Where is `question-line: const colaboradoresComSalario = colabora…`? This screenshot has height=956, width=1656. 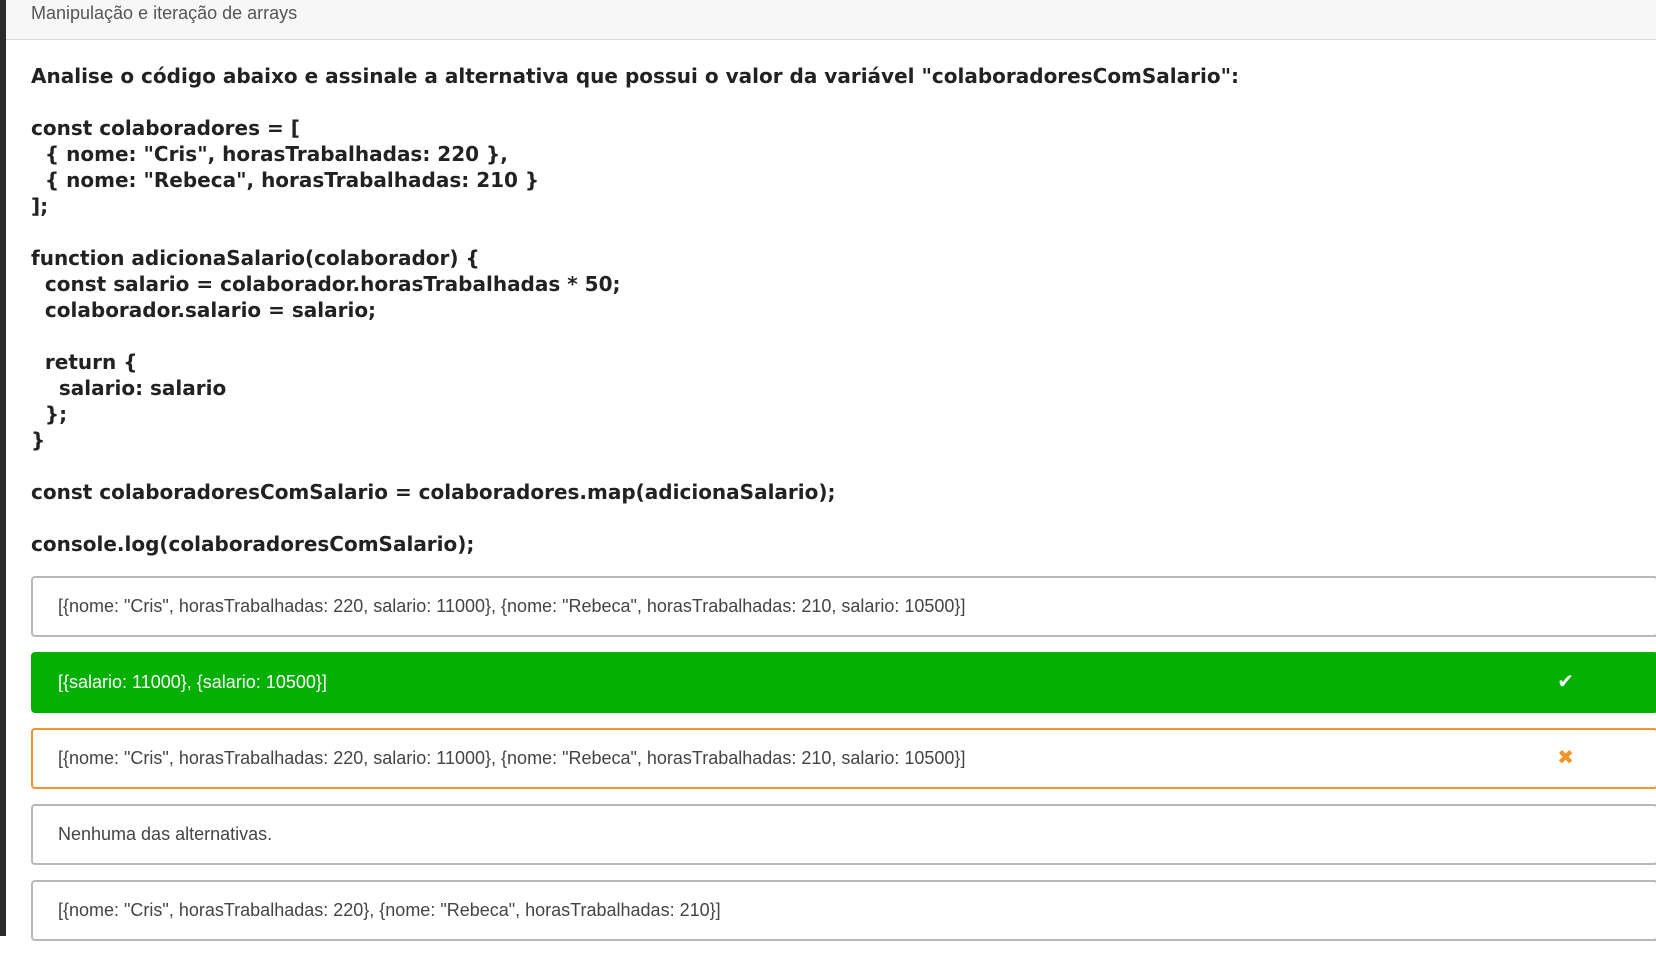 question-line: const colaboradoresComSalario = colabora… is located at coordinates (433, 492).